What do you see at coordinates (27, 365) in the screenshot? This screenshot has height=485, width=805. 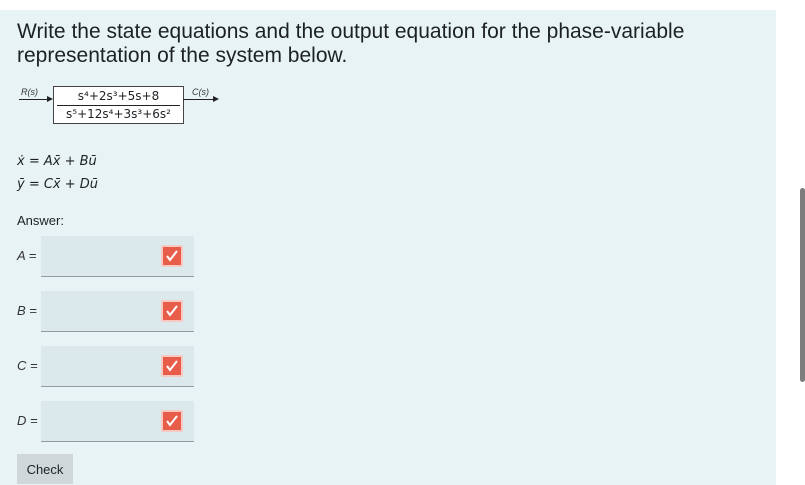 I see `matrix-c-label: C =` at bounding box center [27, 365].